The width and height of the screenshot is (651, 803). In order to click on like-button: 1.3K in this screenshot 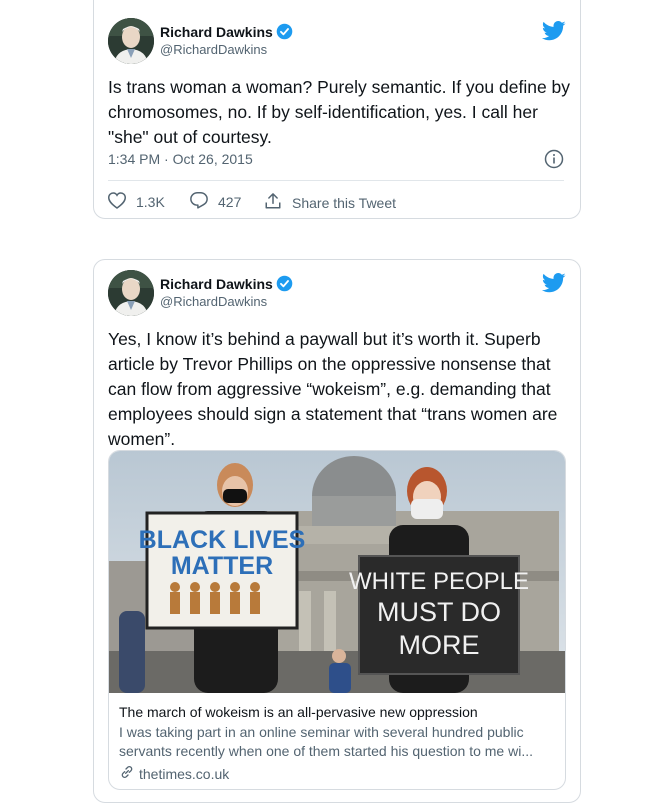, I will do `click(136, 202)`.